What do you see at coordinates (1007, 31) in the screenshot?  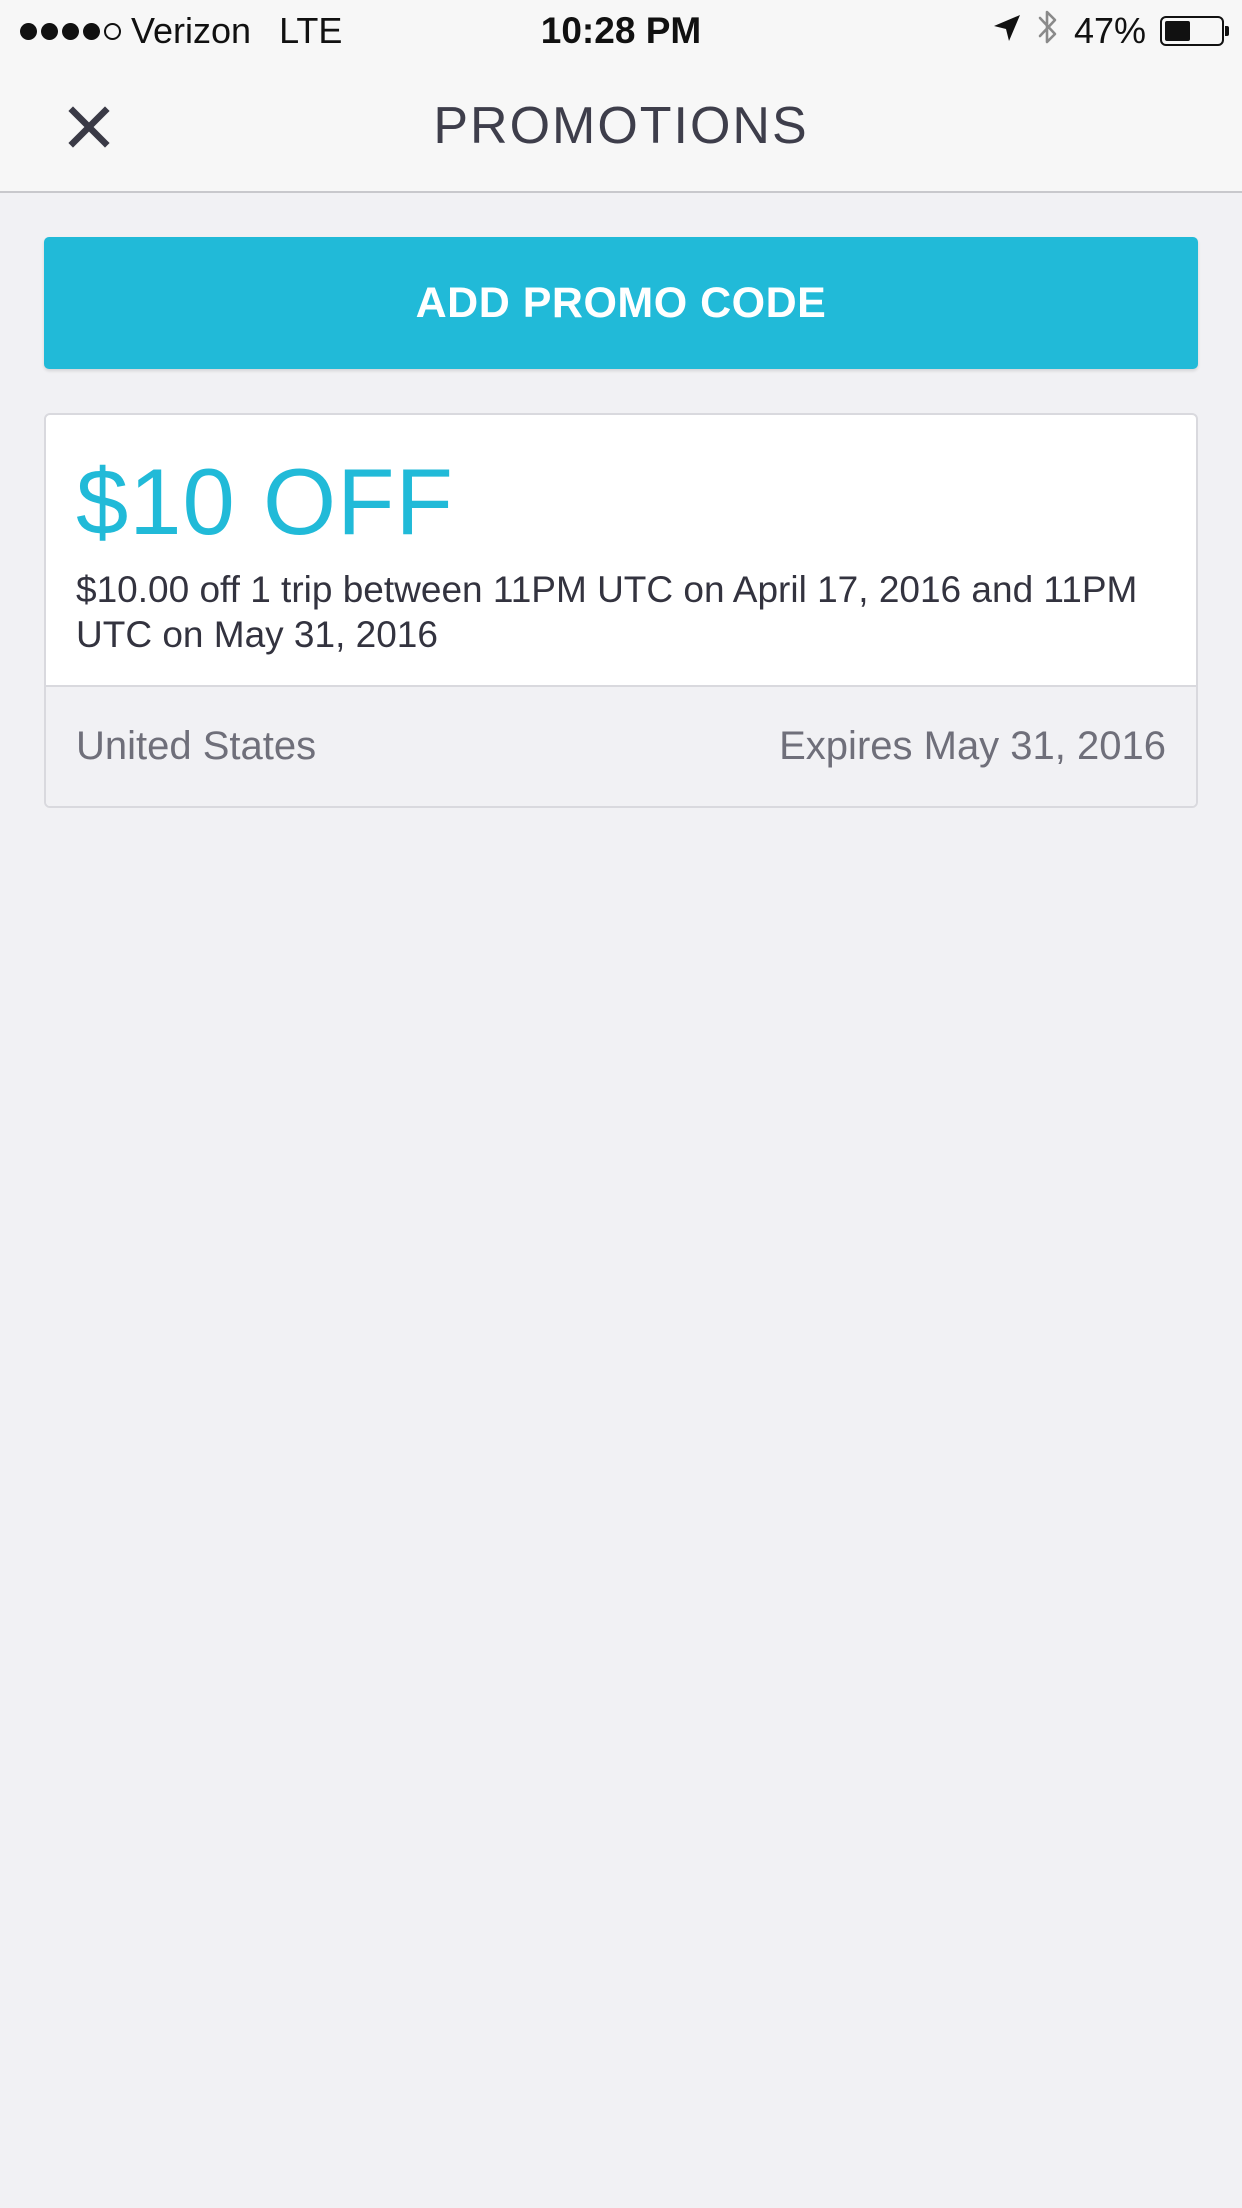 I see `location-arrow-icon` at bounding box center [1007, 31].